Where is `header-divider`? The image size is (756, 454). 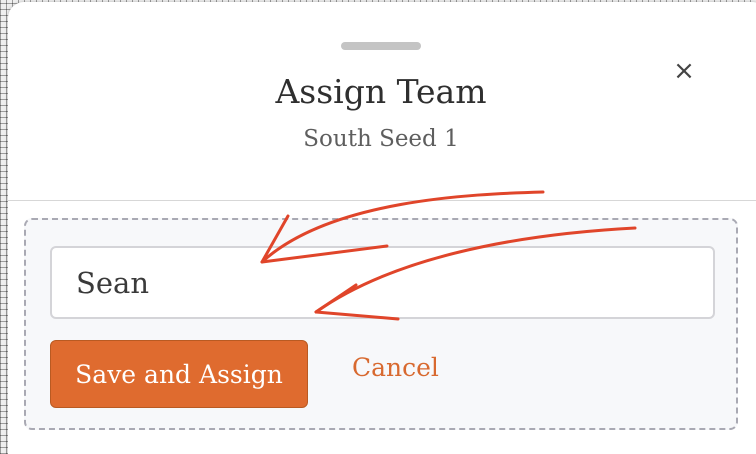 header-divider is located at coordinates (382, 200).